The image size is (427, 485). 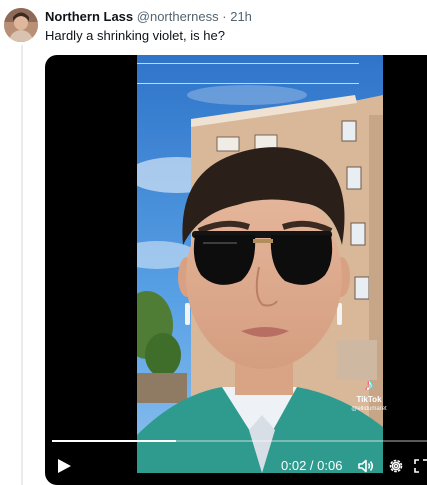 I want to click on top-crop-line, so click(x=248, y=63).